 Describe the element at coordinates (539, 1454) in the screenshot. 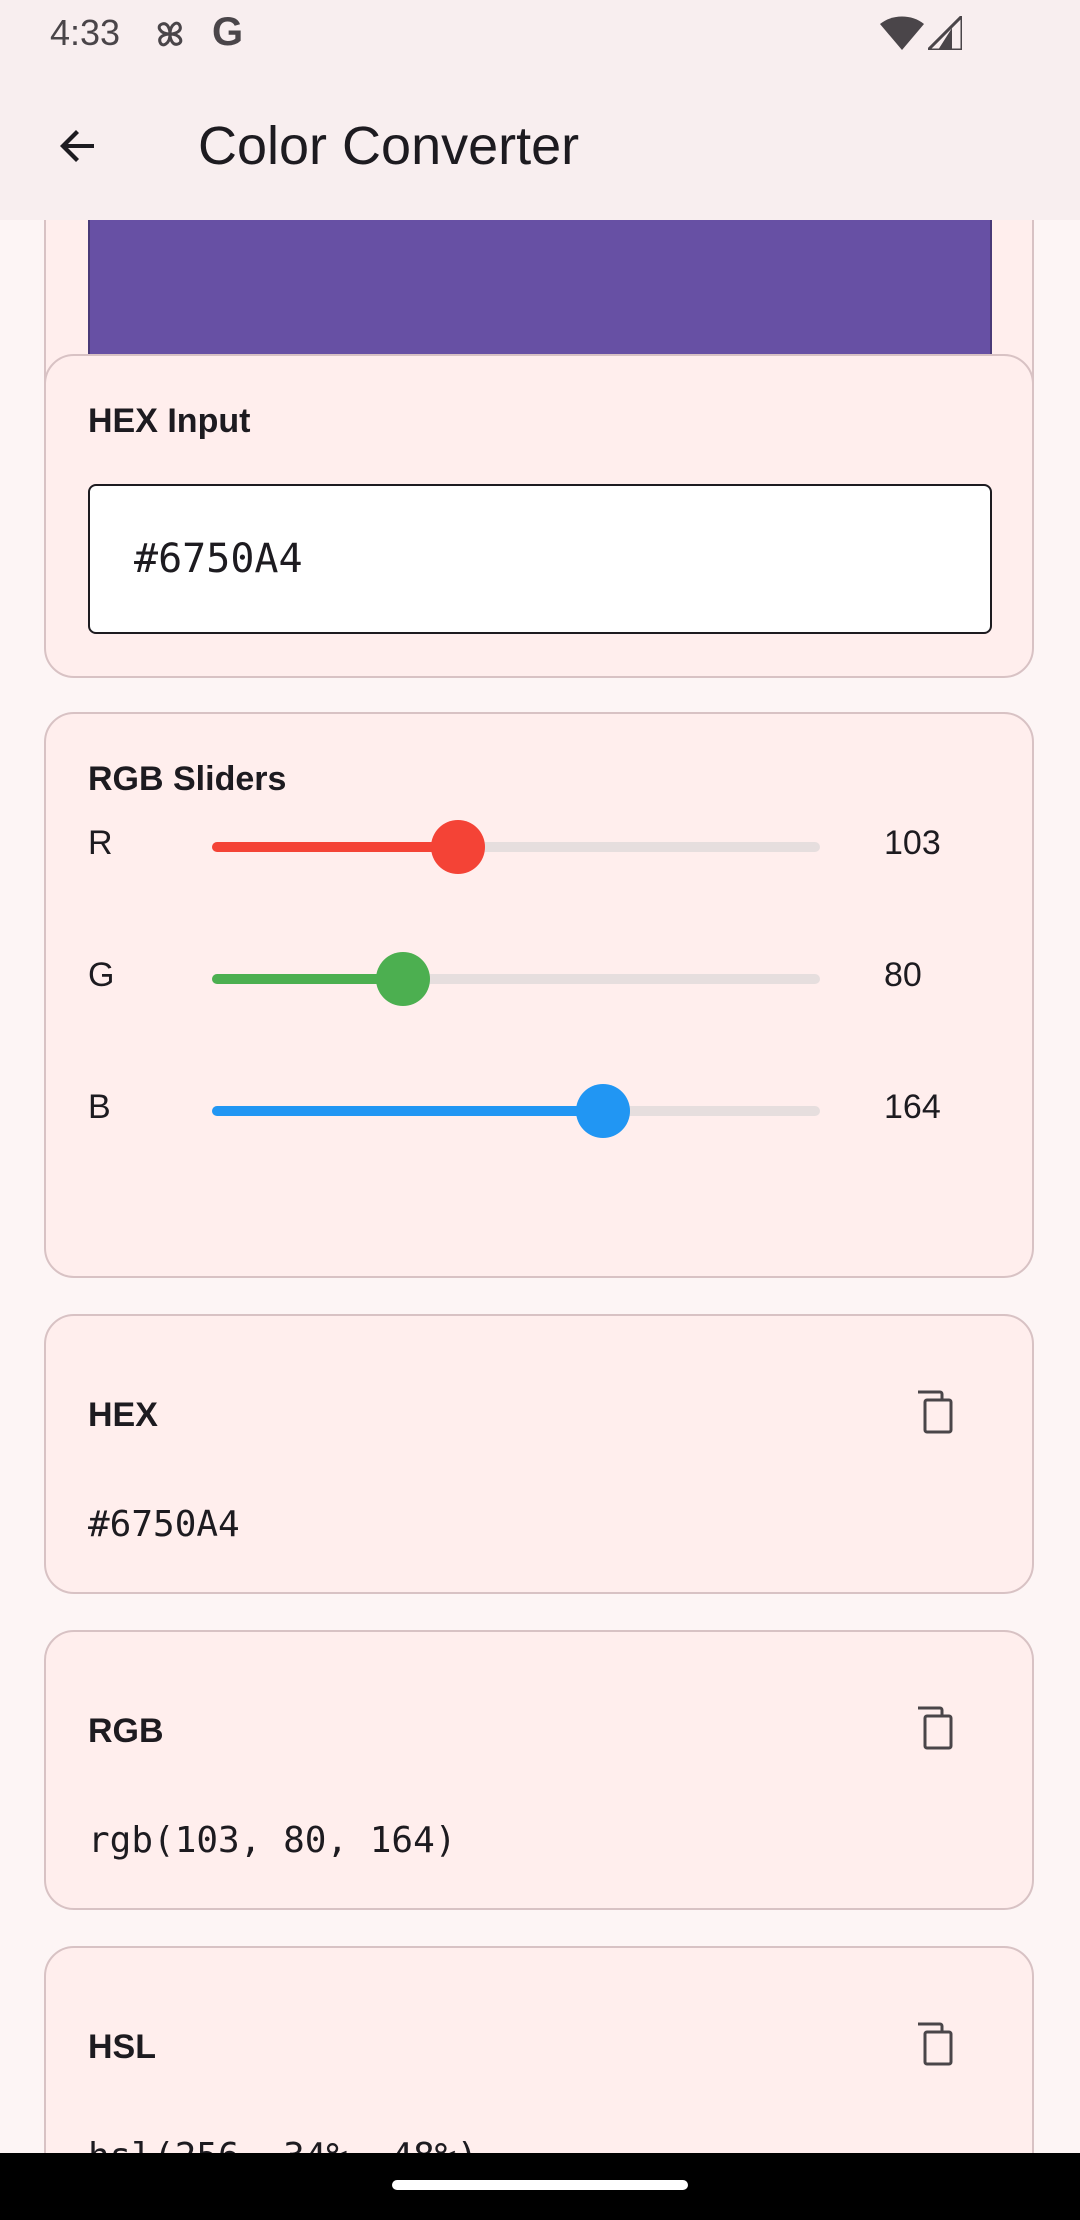

I see `hex-output-card: HEX #6750A4` at that location.